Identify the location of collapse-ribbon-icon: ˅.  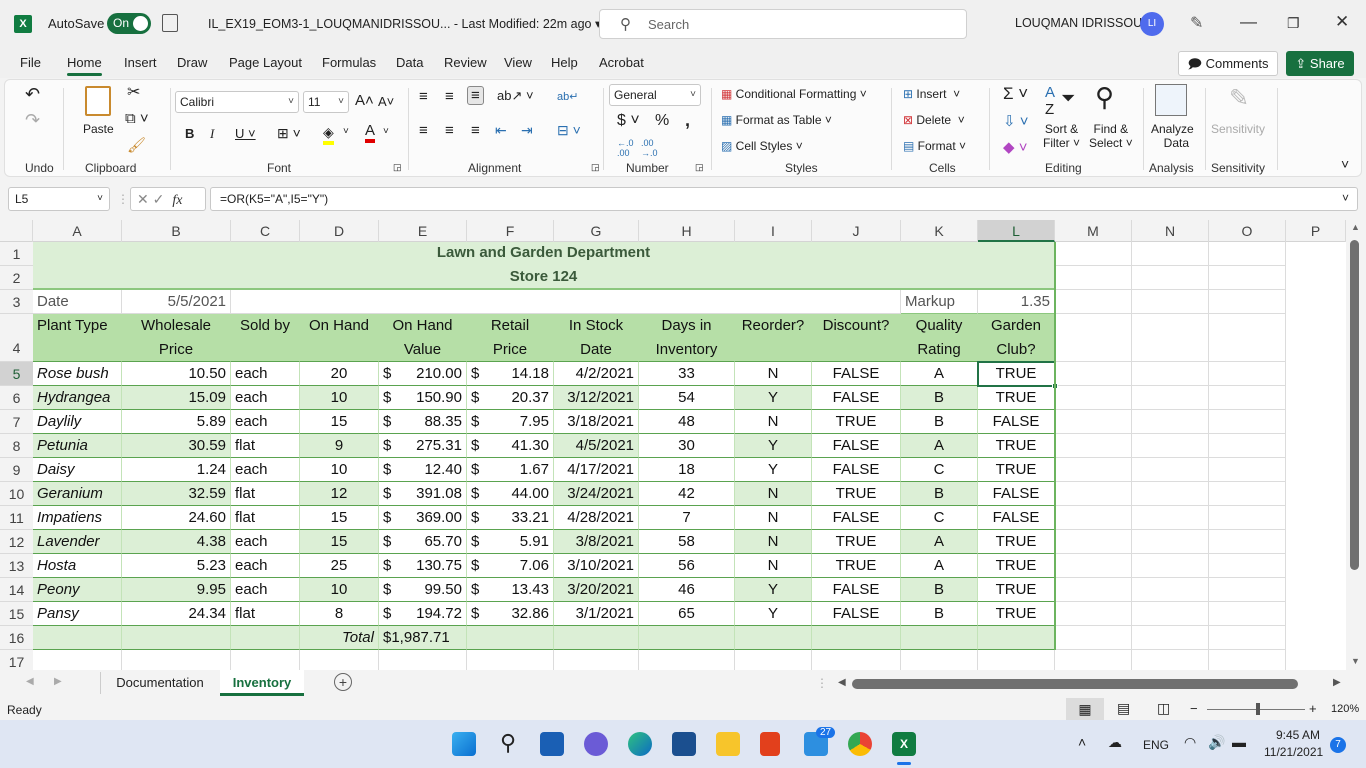
(1345, 164).